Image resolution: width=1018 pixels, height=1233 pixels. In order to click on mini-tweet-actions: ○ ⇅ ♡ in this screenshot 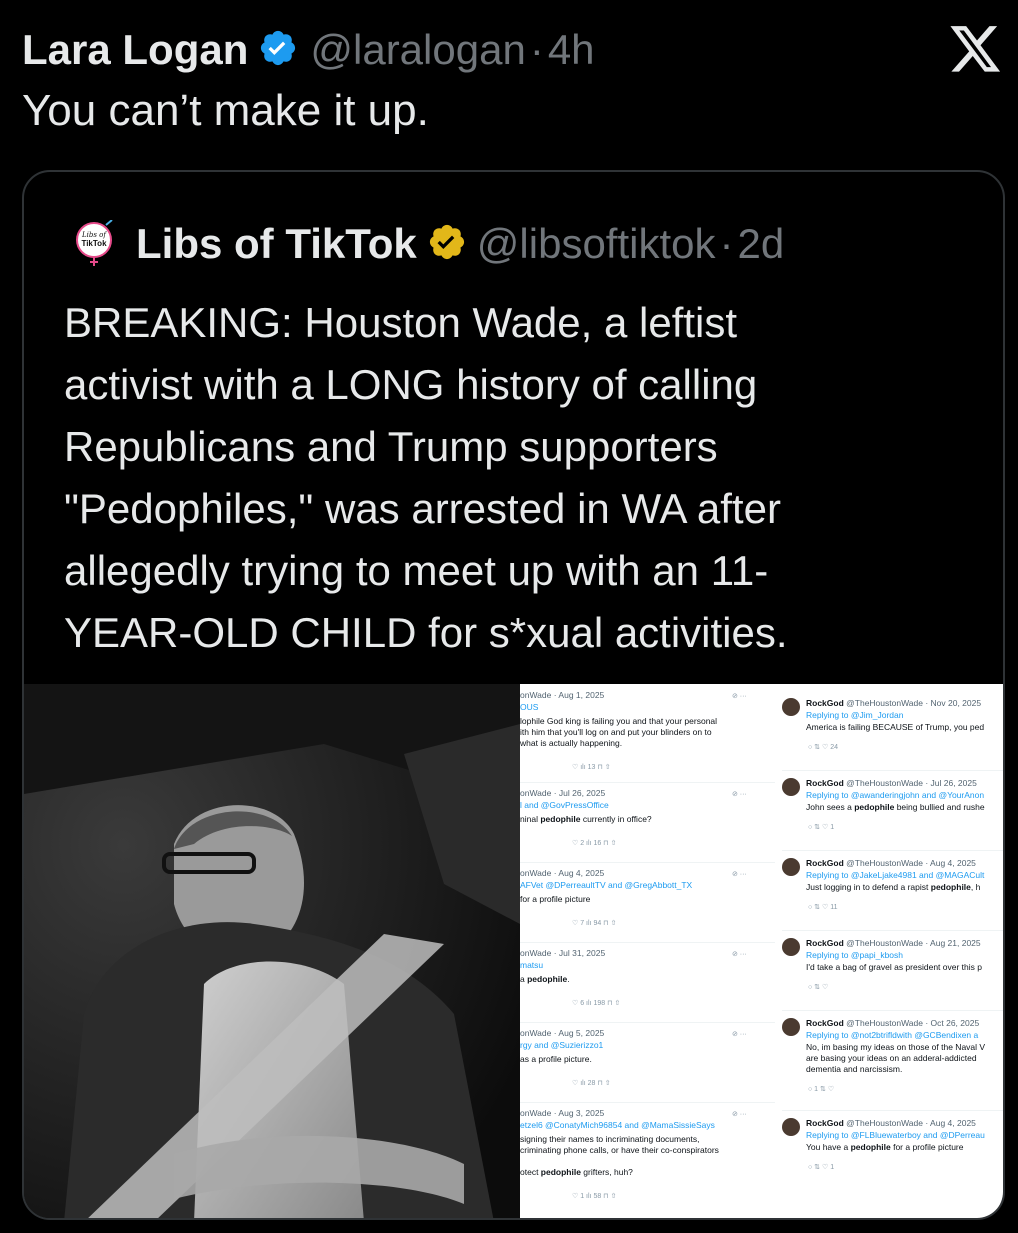, I will do `click(818, 987)`.